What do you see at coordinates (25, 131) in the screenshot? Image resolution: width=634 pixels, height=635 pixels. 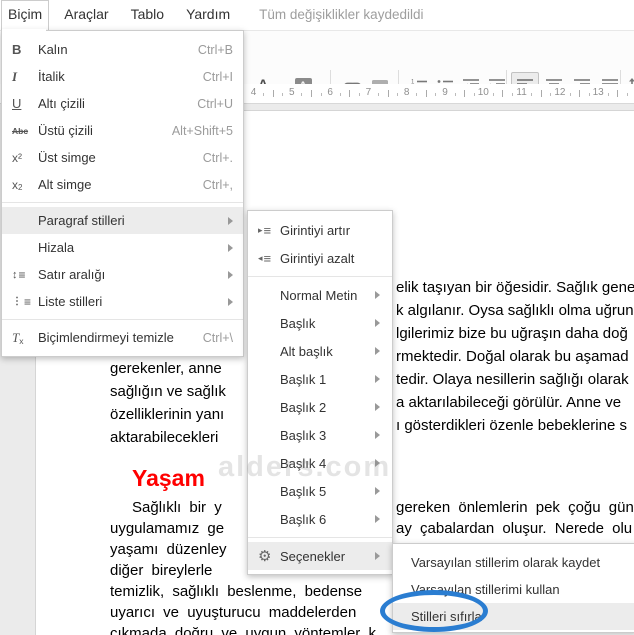 I see `strikethrough-icon` at bounding box center [25, 131].